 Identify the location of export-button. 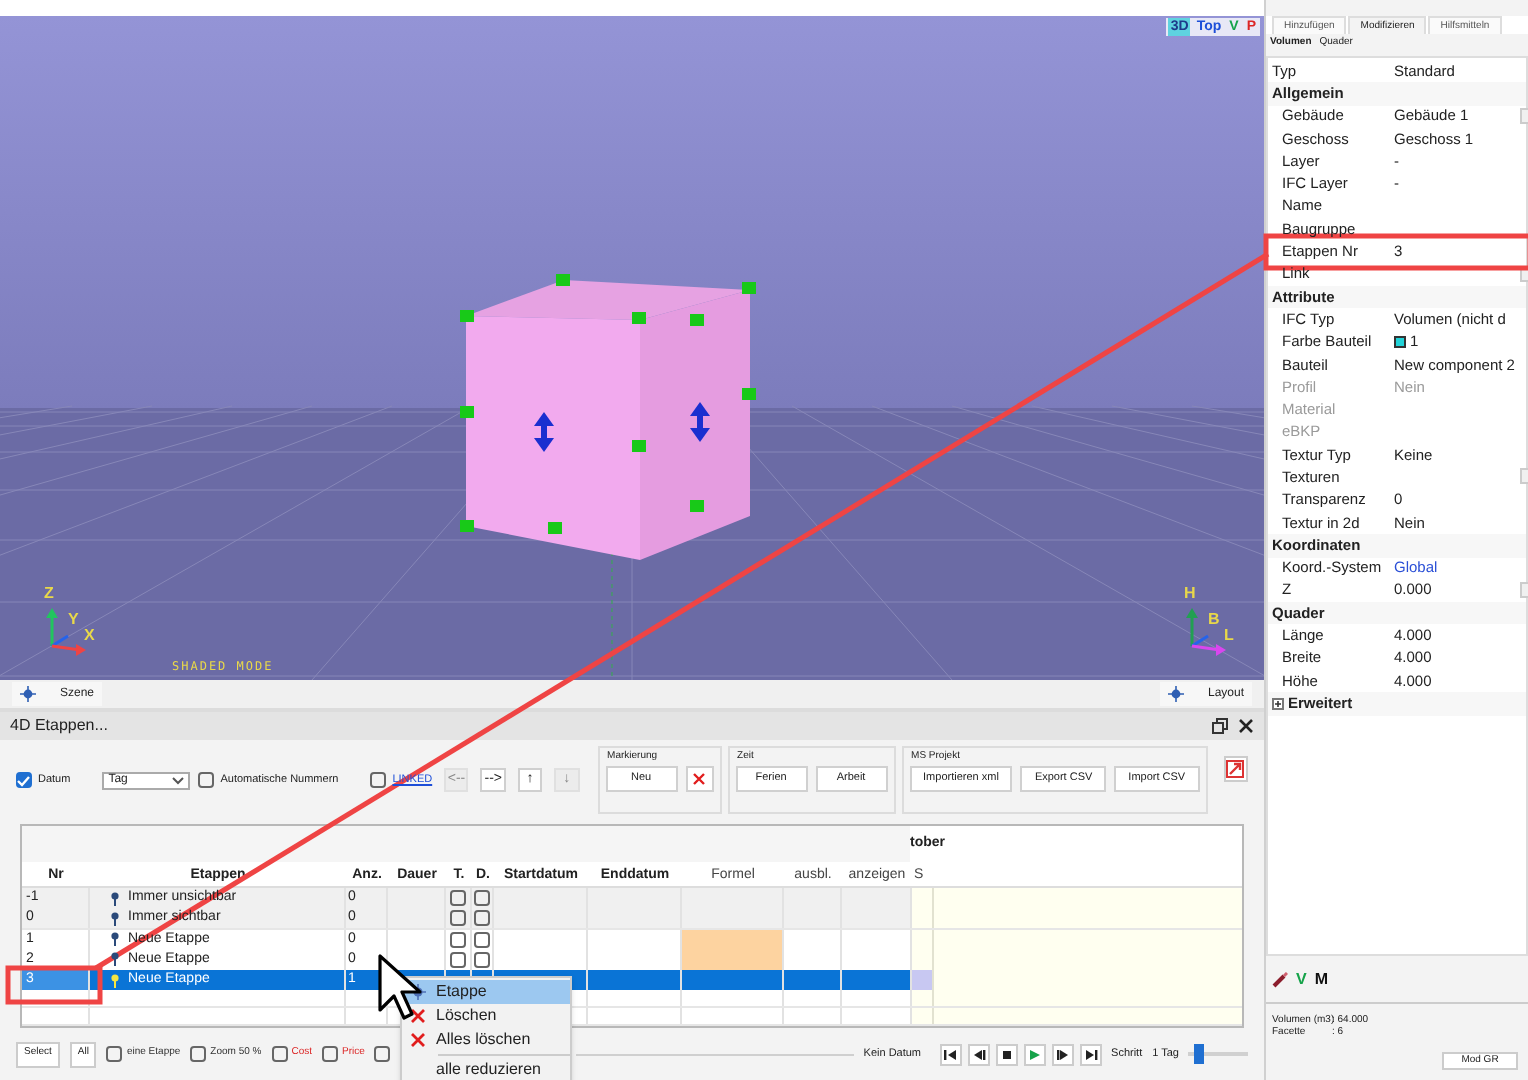
(1235, 768).